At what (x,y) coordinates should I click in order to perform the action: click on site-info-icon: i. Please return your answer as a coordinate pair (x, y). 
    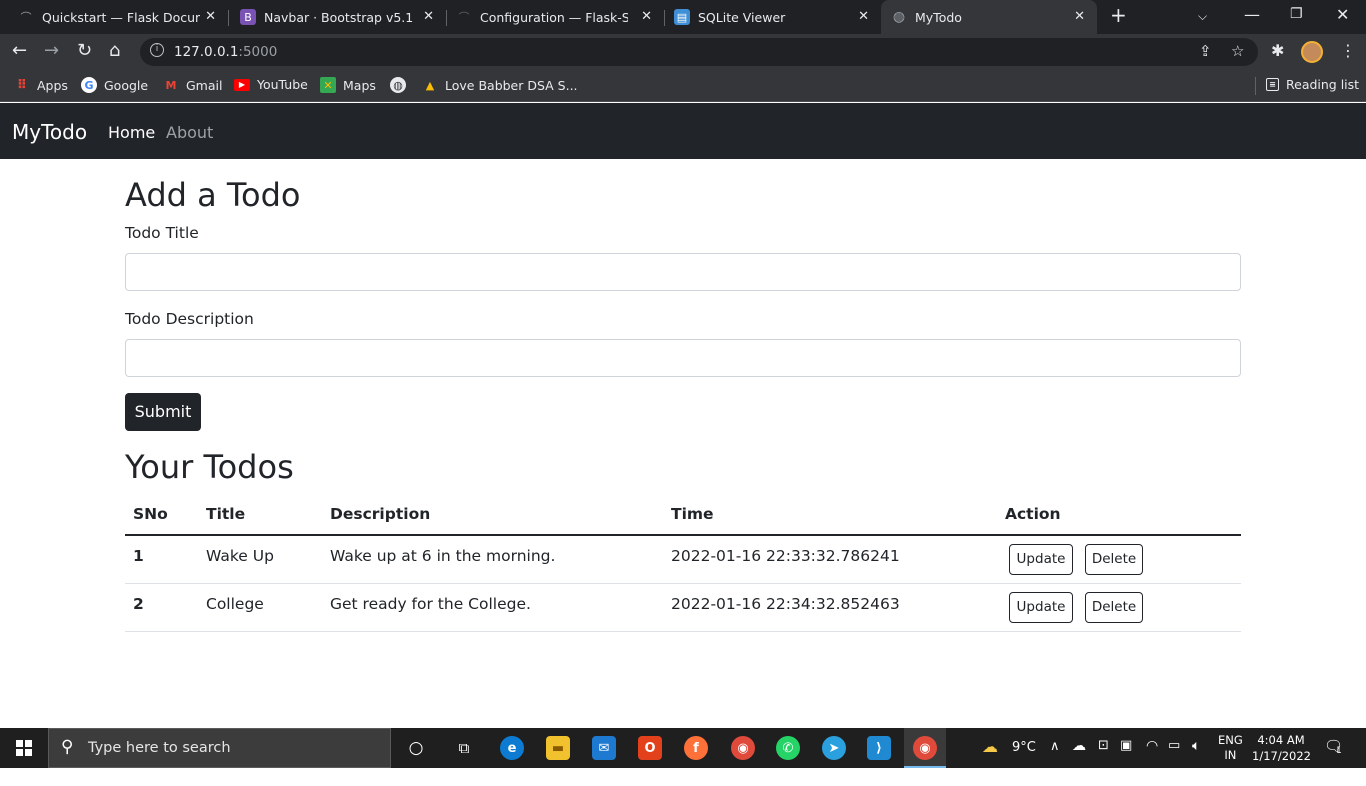
    Looking at the image, I should click on (157, 50).